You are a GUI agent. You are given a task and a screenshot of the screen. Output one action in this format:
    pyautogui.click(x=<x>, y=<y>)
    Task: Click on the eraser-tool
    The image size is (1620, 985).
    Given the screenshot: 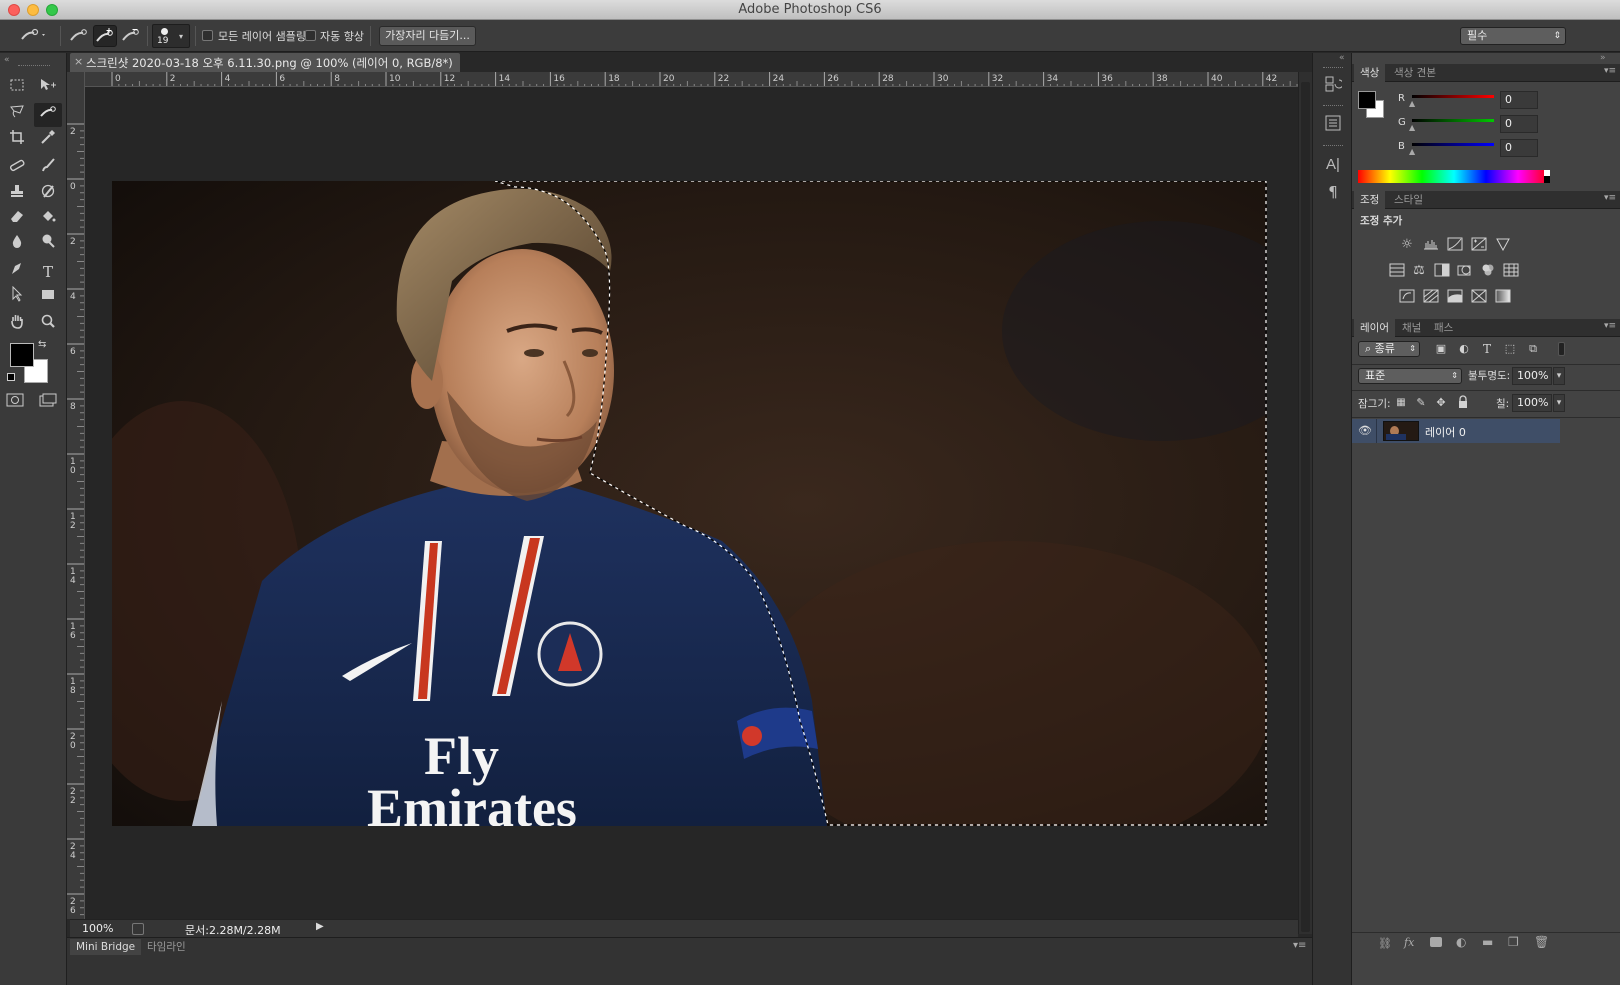 What is the action you would take?
    pyautogui.click(x=17, y=220)
    